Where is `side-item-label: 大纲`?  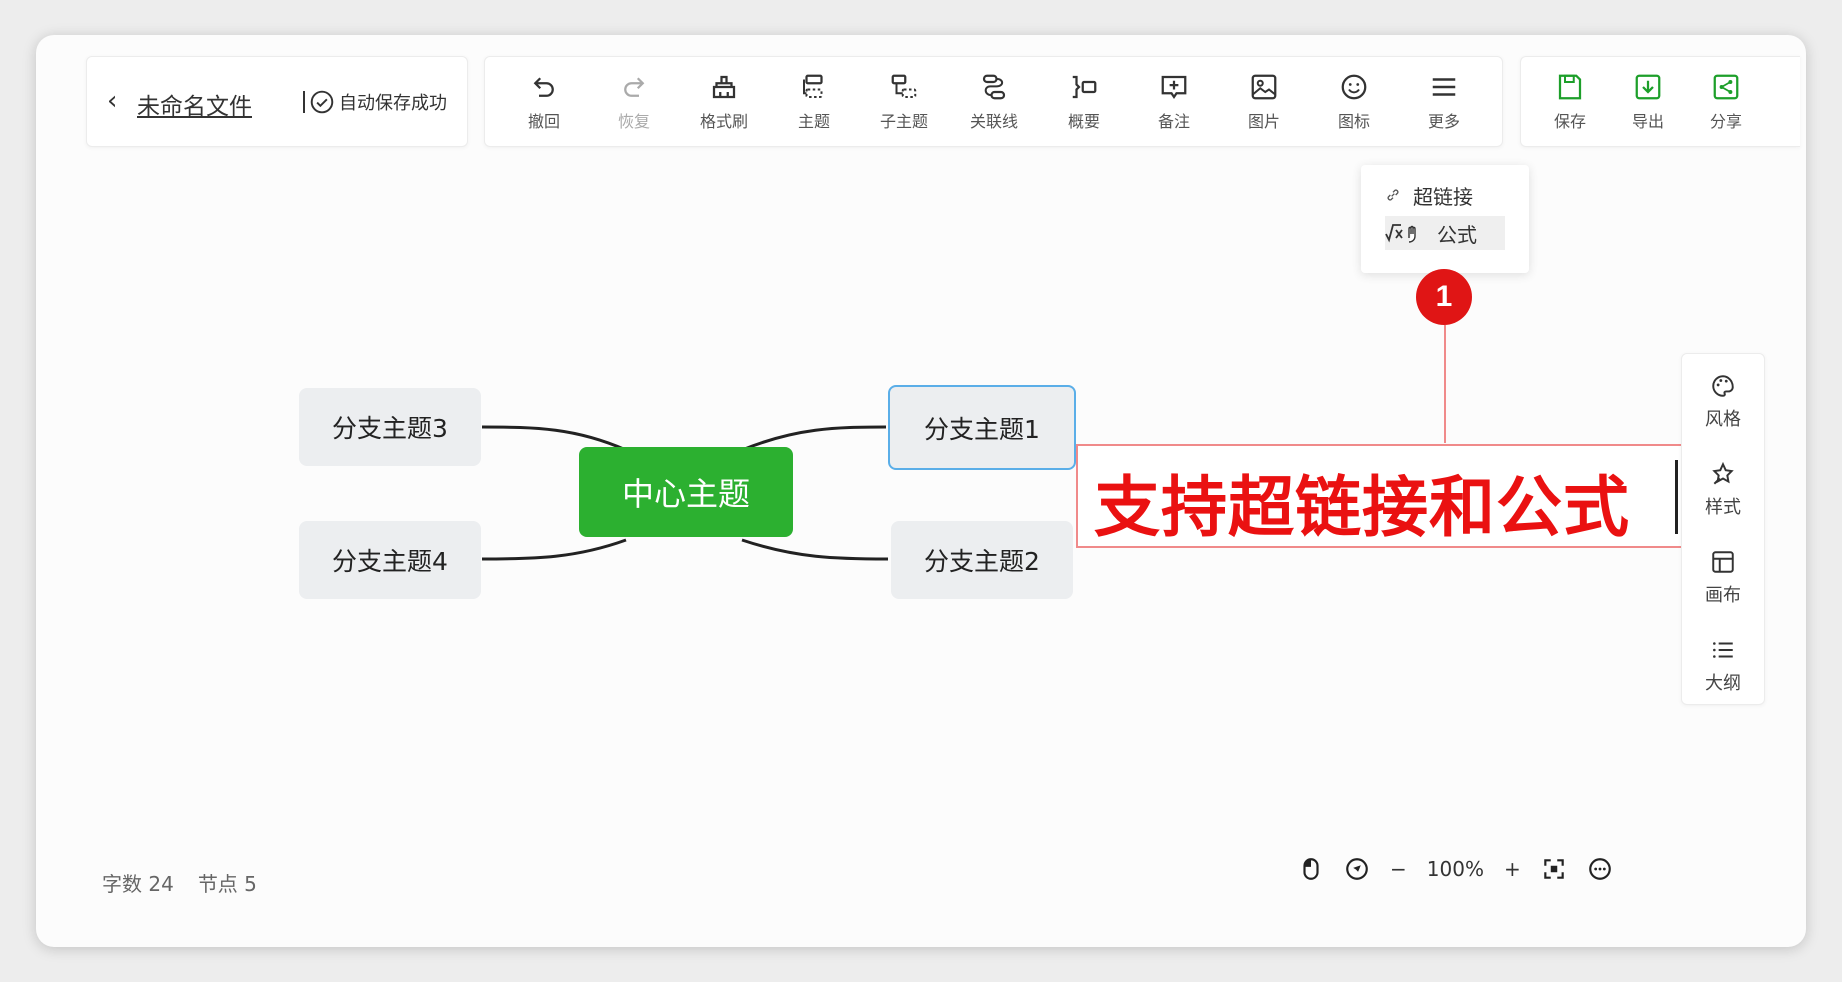
side-item-label: 大纲 is located at coordinates (1723, 683).